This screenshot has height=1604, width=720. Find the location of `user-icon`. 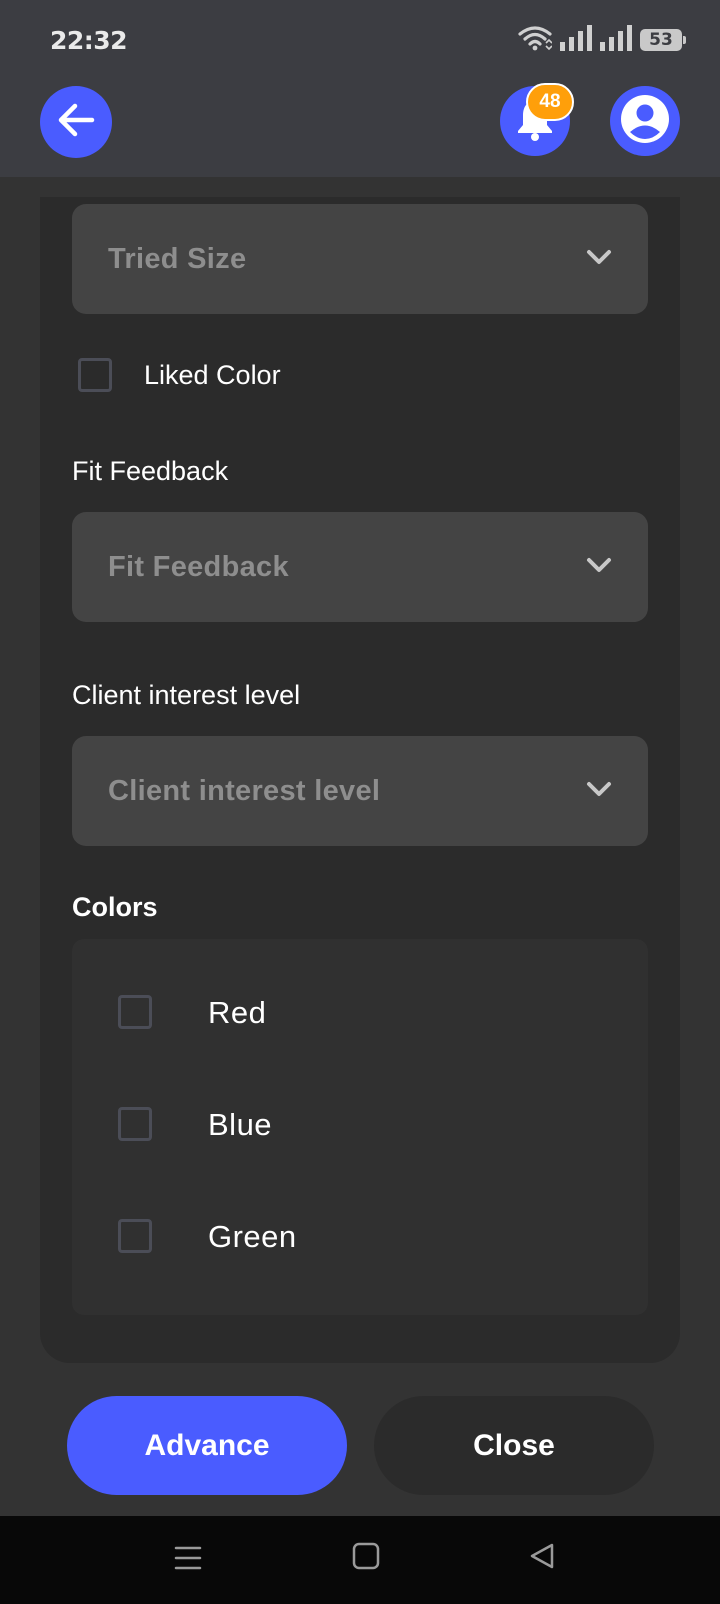

user-icon is located at coordinates (645, 121).